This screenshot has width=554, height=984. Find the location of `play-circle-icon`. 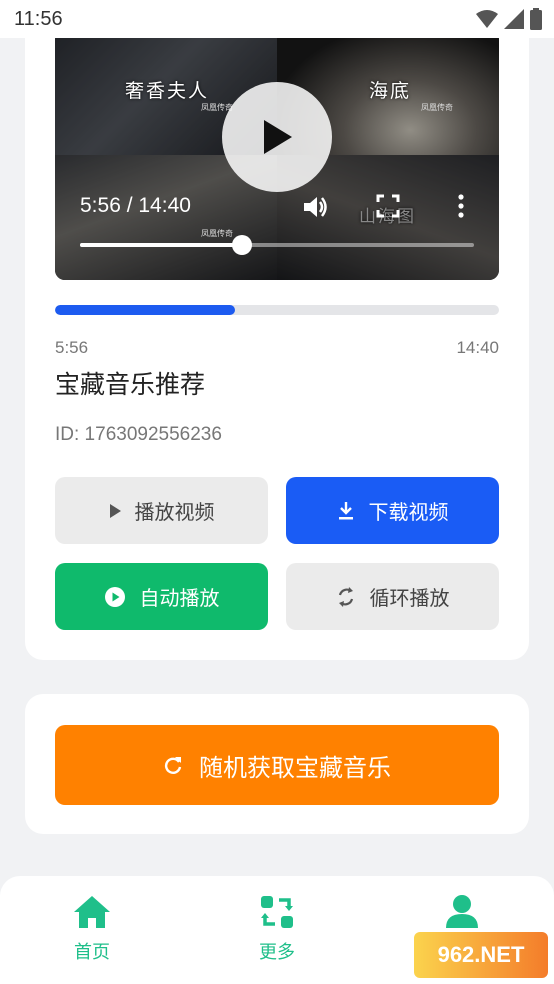

play-circle-icon is located at coordinates (114, 596).